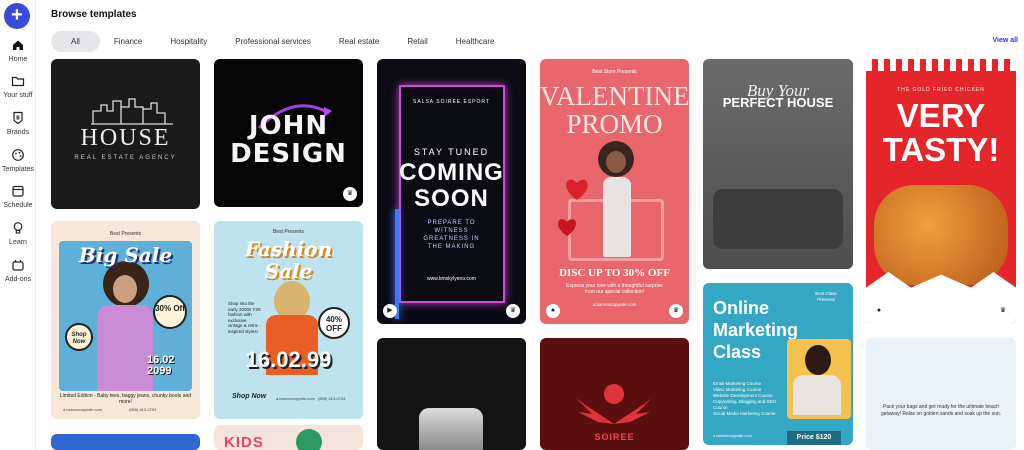 The width and height of the screenshot is (1024, 450). I want to click on fashion-date: 16.02.99, so click(288, 359).